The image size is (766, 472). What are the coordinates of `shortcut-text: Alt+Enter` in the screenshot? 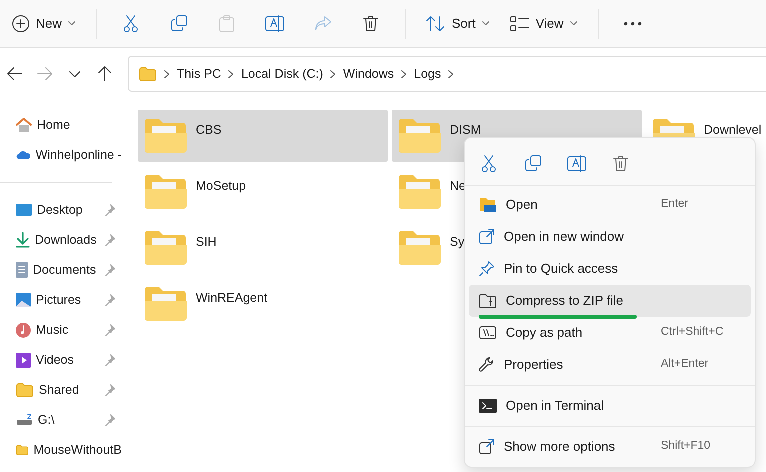 It's located at (685, 364).